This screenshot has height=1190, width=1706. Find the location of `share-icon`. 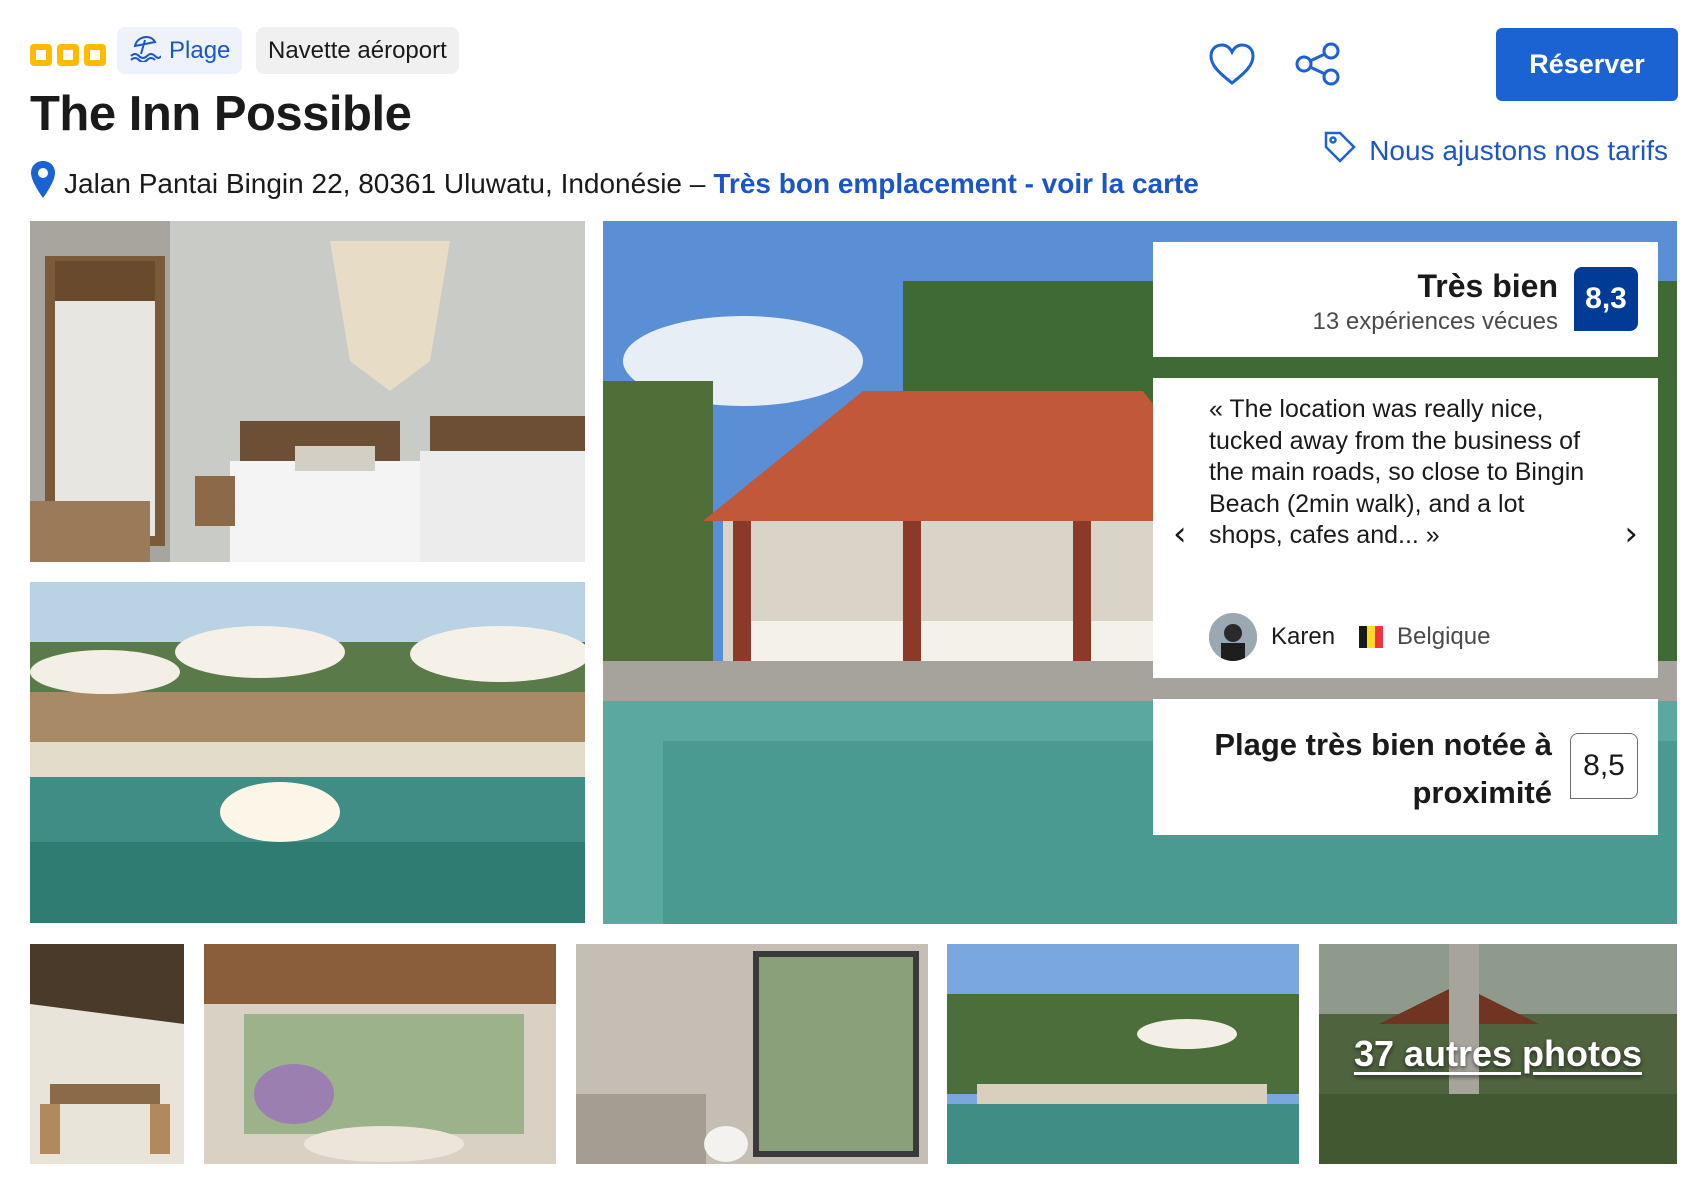

share-icon is located at coordinates (1318, 66).